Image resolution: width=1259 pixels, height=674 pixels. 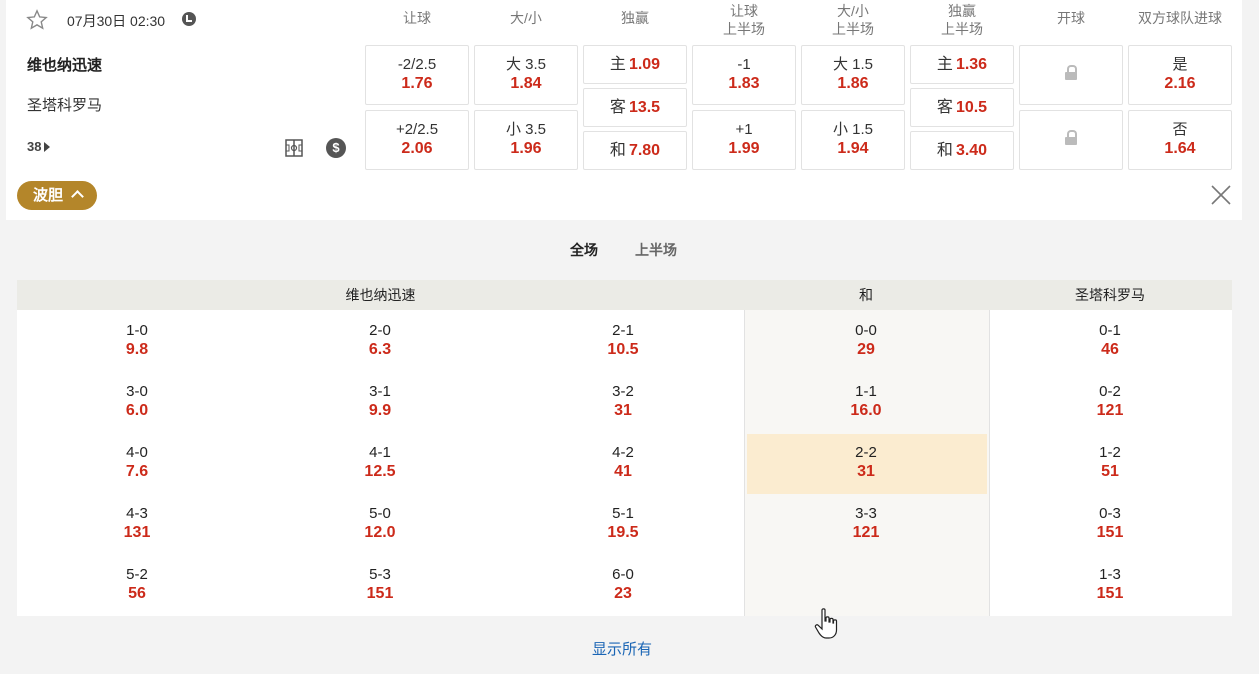 What do you see at coordinates (137, 584) in the screenshot?
I see `score-cell: 5-2 56` at bounding box center [137, 584].